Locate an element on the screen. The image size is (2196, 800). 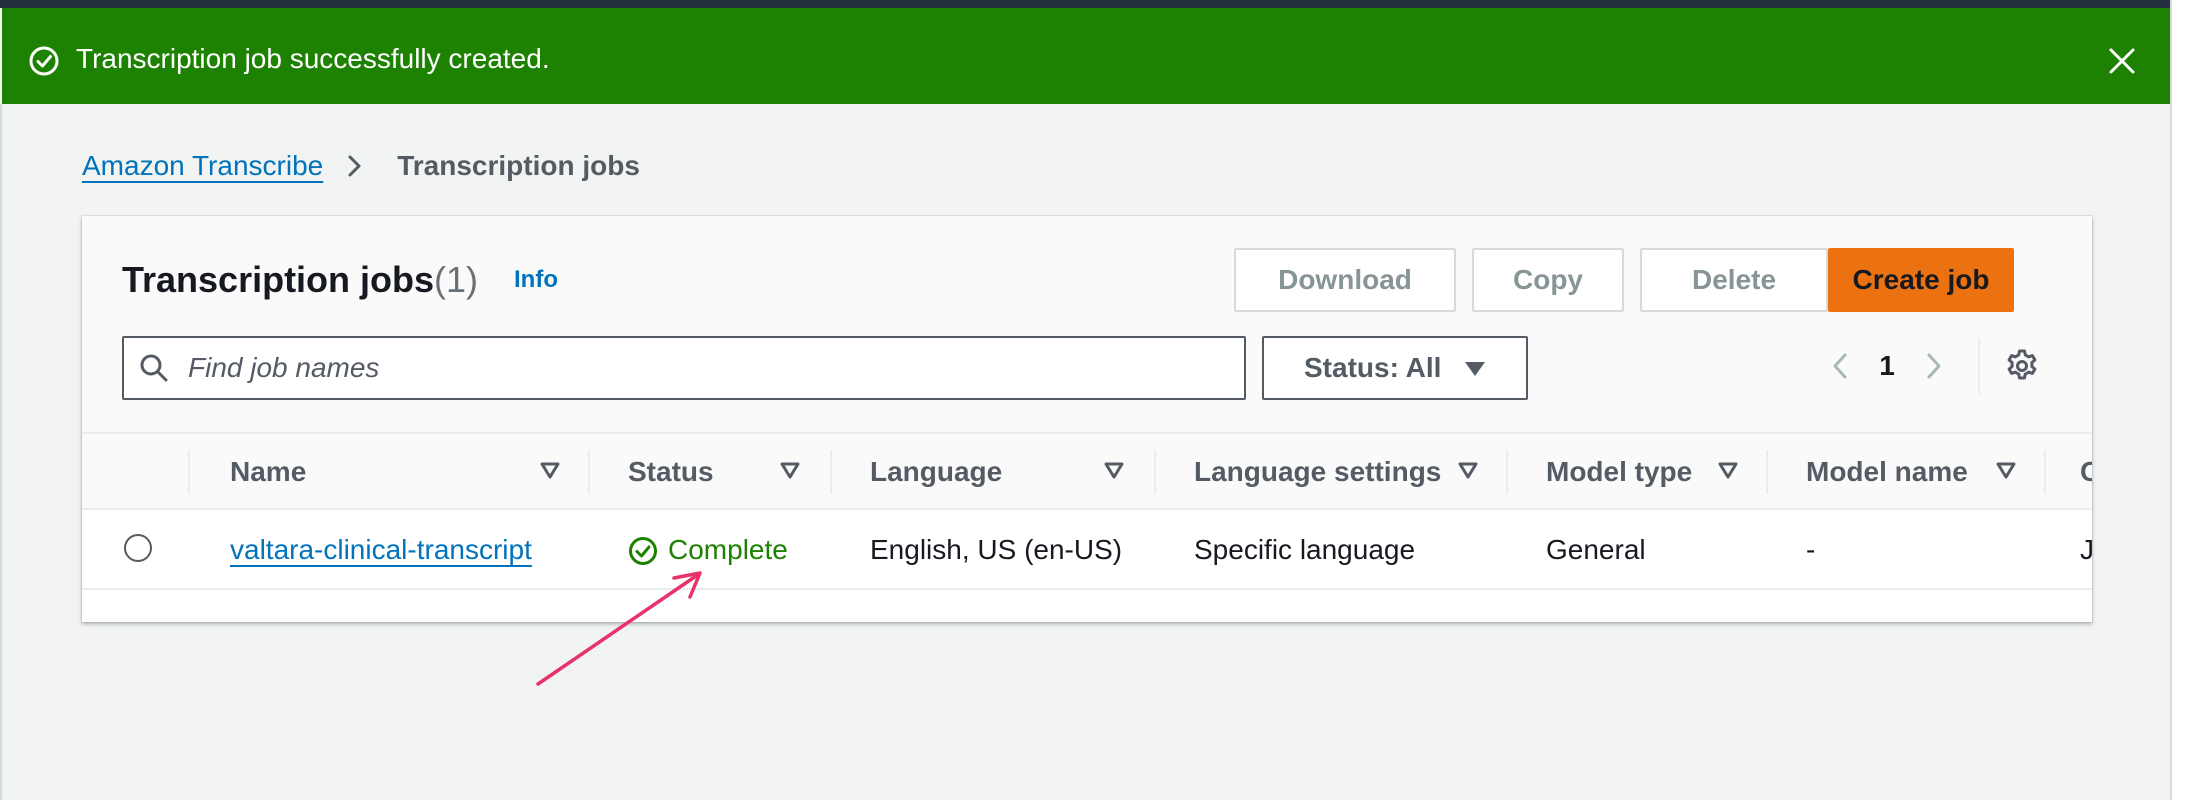
job-count: (1) is located at coordinates (456, 279).